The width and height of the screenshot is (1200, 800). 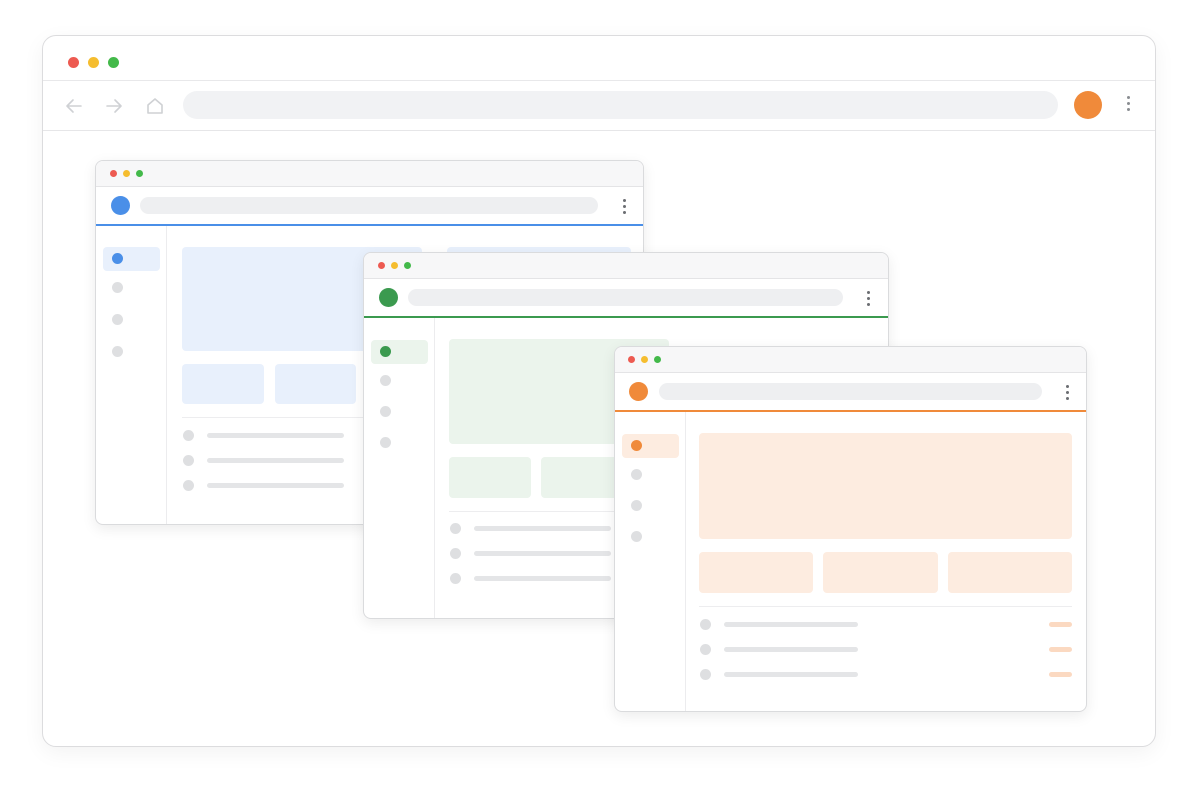 I want to click on address-bar, so click(x=620, y=105).